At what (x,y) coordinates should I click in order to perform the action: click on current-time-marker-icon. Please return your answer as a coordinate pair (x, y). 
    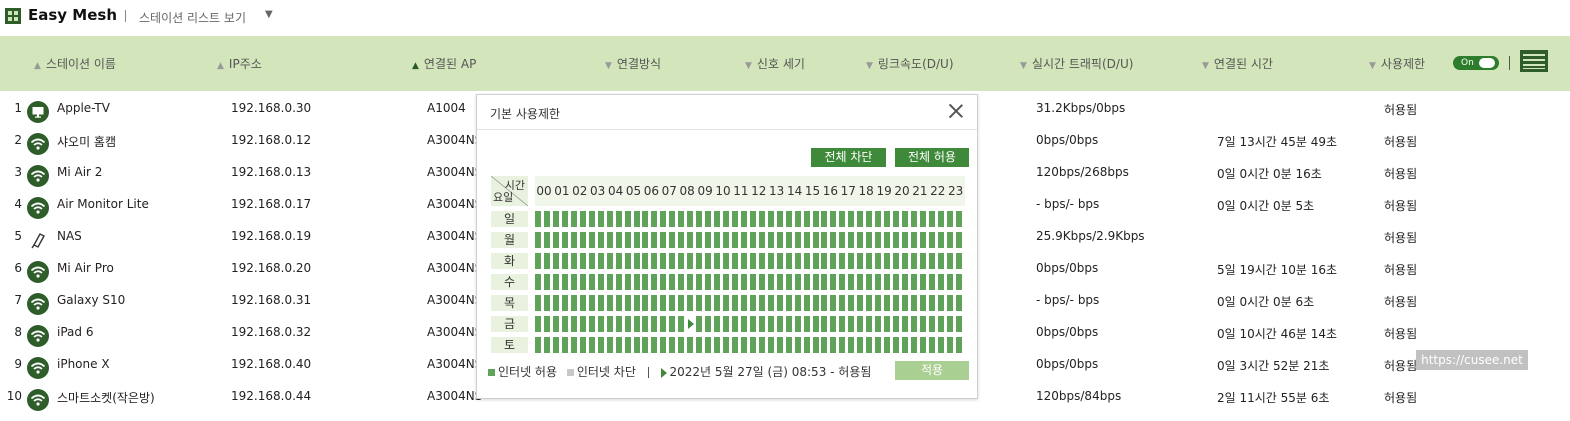
    Looking at the image, I should click on (691, 324).